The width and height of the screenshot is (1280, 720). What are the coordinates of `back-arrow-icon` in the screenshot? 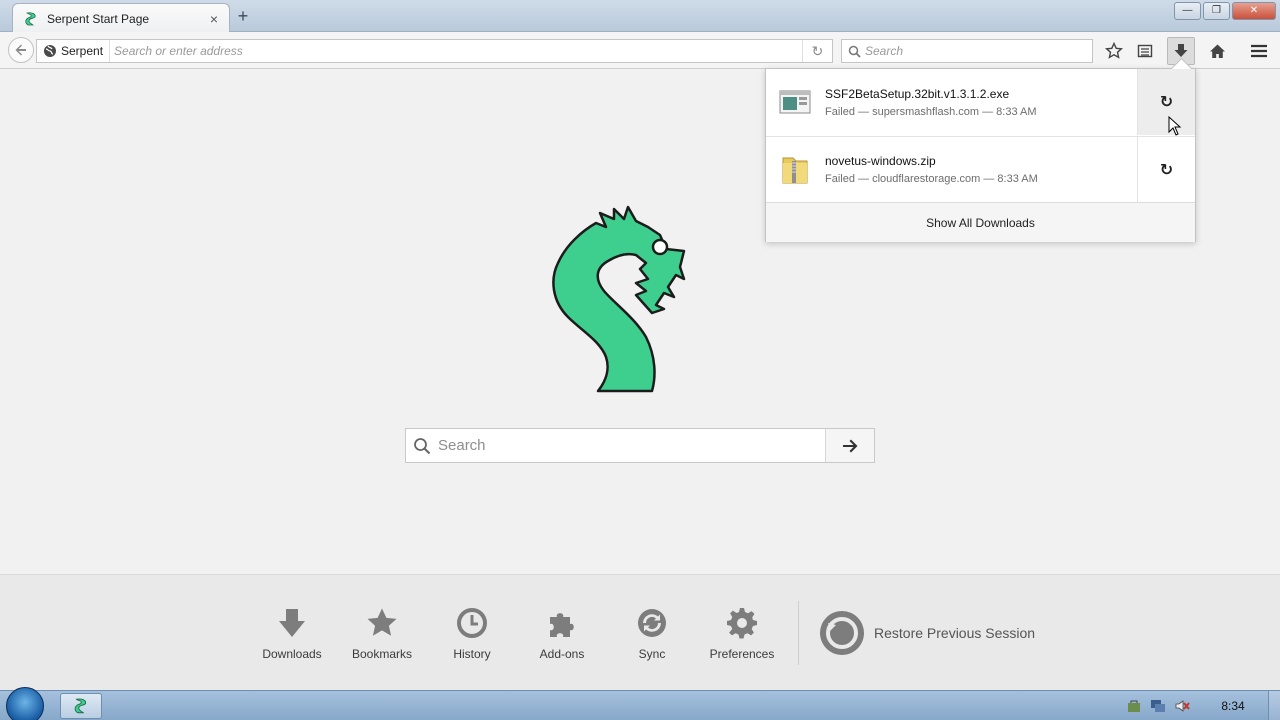 It's located at (20, 50).